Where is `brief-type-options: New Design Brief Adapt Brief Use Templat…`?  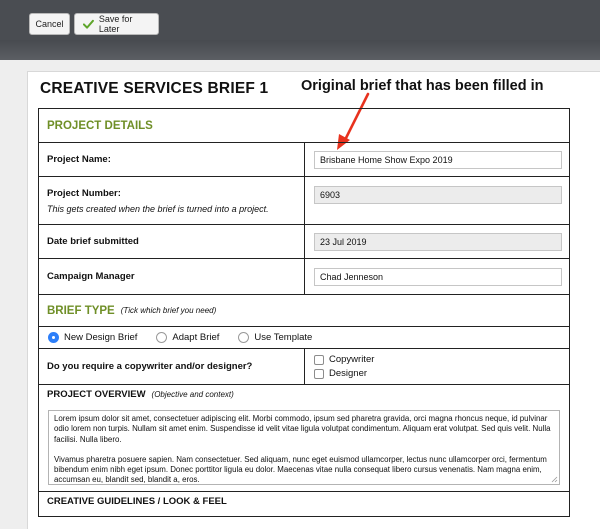 brief-type-options: New Design Brief Adapt Brief Use Templat… is located at coordinates (304, 338).